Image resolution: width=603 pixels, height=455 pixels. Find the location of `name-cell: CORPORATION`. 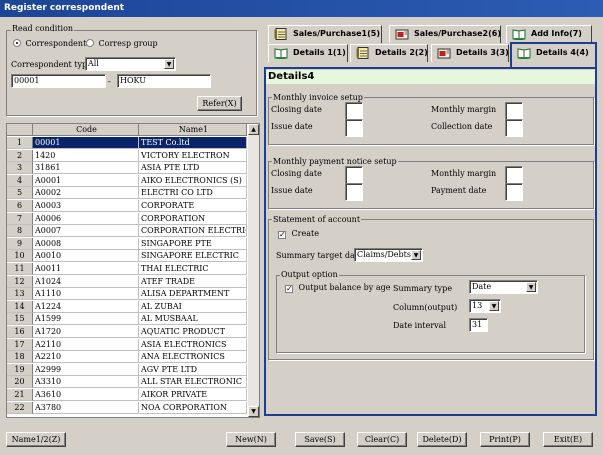

name-cell: CORPORATION is located at coordinates (193, 218).